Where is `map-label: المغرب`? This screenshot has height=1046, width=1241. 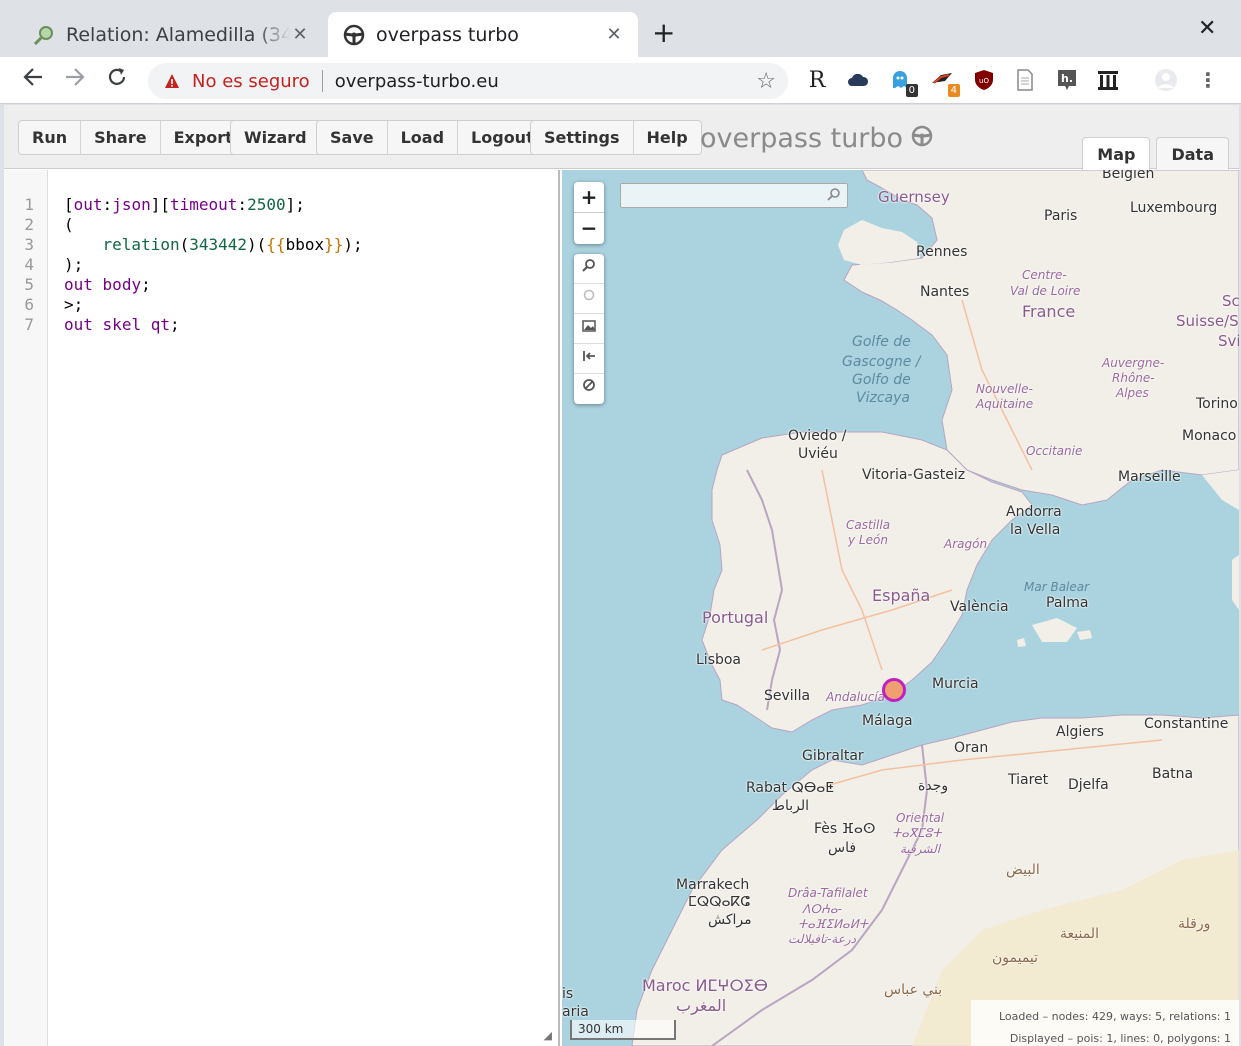
map-label: المغرب is located at coordinates (701, 1005).